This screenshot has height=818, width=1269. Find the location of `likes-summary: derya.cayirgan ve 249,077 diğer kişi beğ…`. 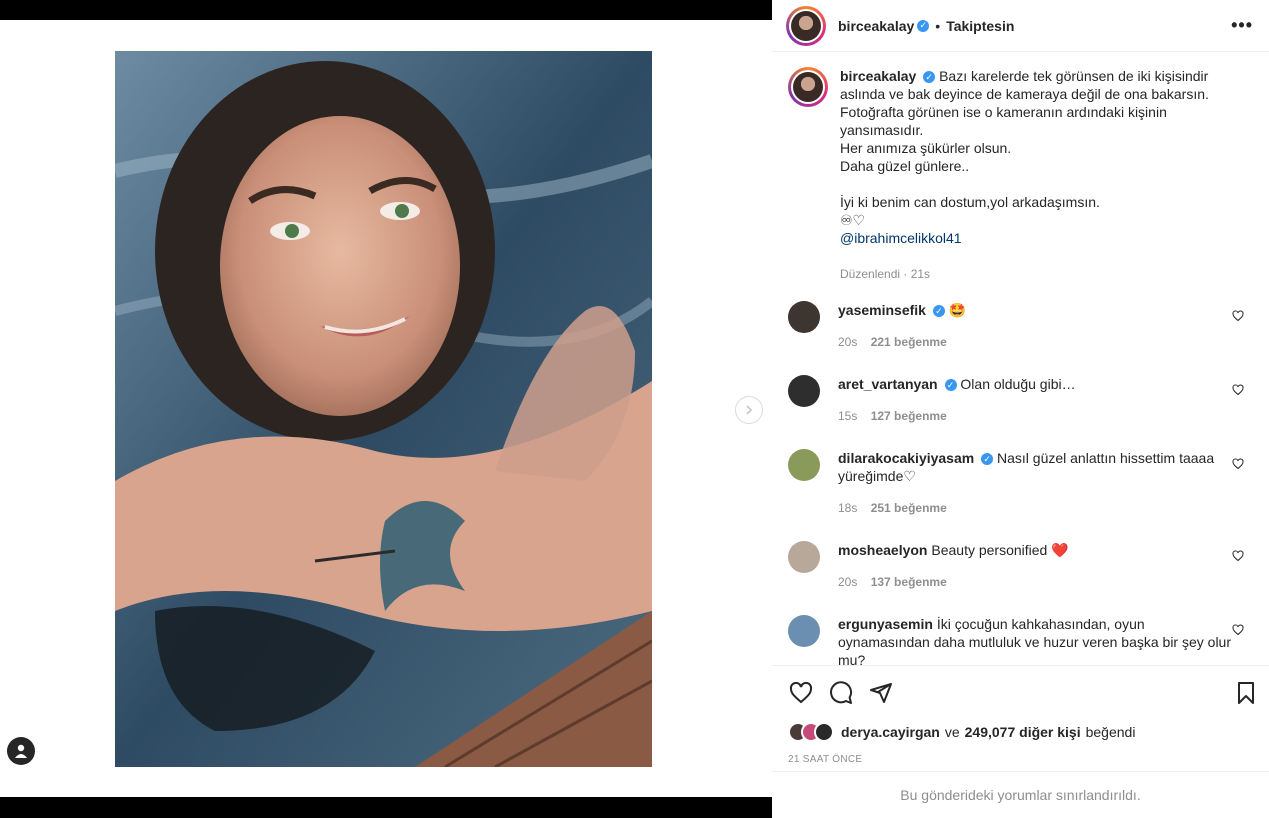

likes-summary: derya.cayirgan ve 249,077 diğer kişi beğ… is located at coordinates (961, 732).